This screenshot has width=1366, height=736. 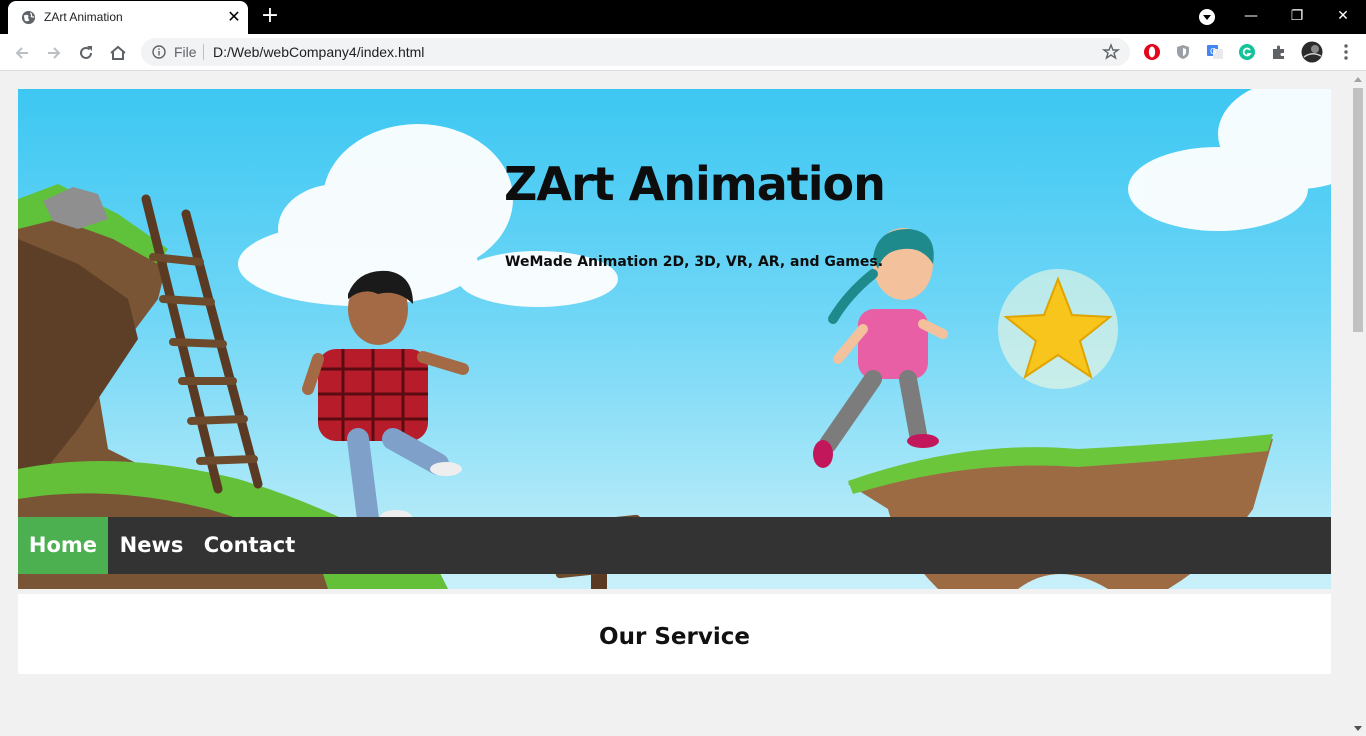 I want to click on url-text: D:/Web/webCompany4/index.html, so click(x=318, y=52).